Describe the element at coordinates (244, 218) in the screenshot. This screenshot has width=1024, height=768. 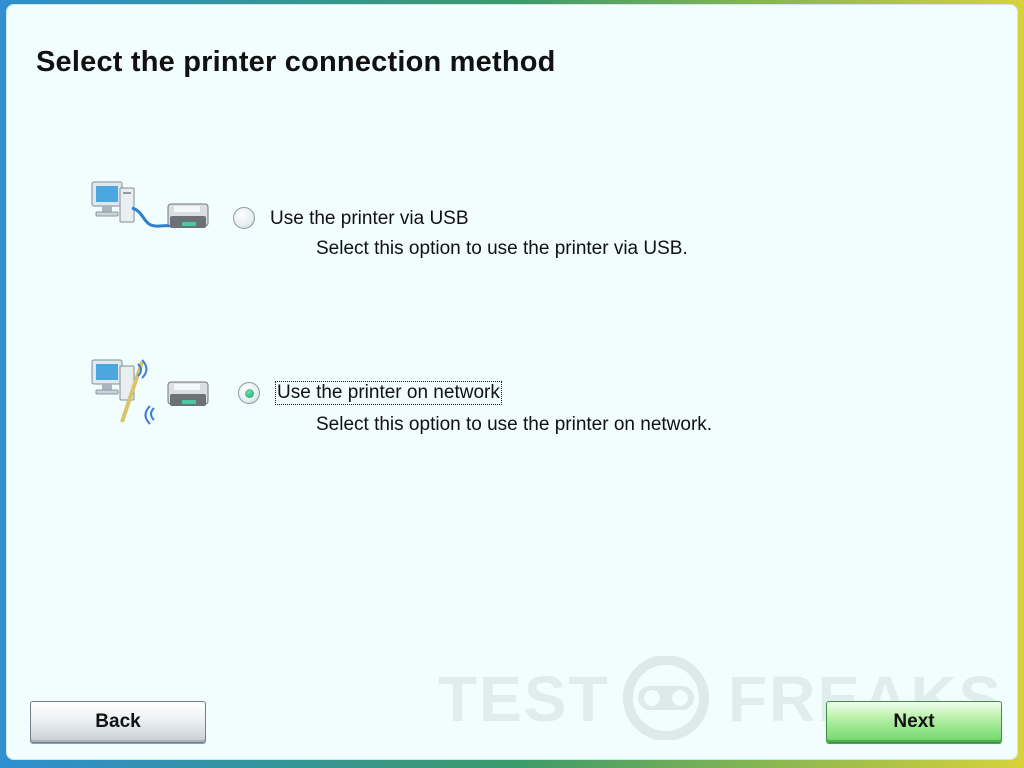
I see `radio-usb` at that location.